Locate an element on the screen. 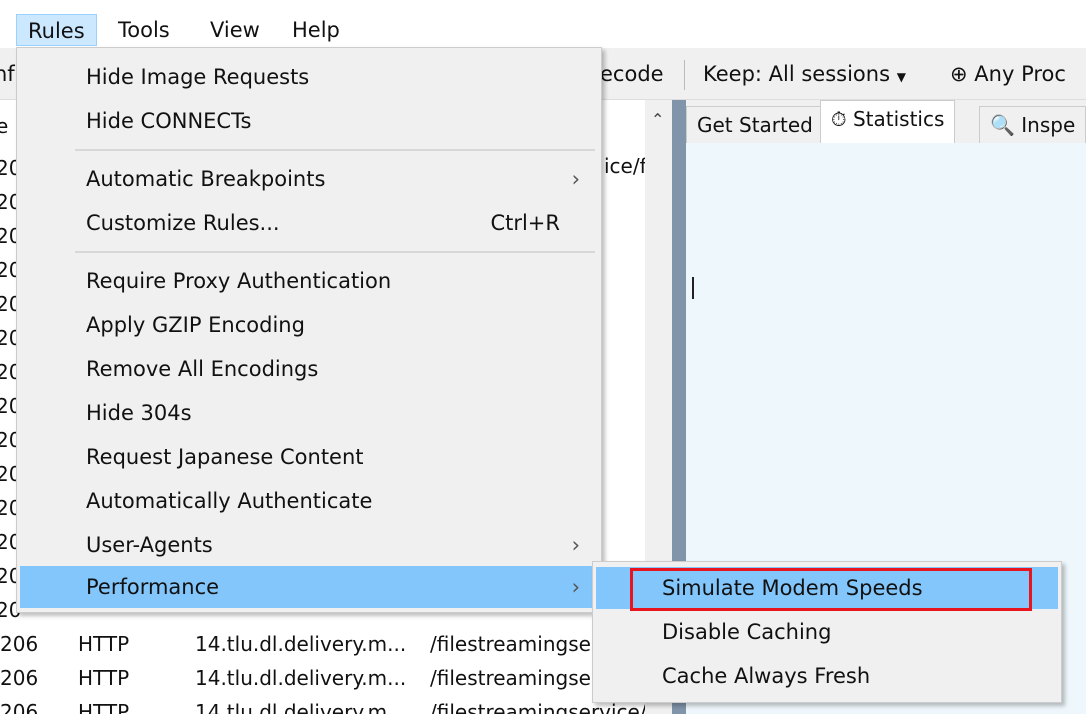 This screenshot has width=1086, height=714. tab-inspectors: 🔍 Inspe is located at coordinates (1032, 125).